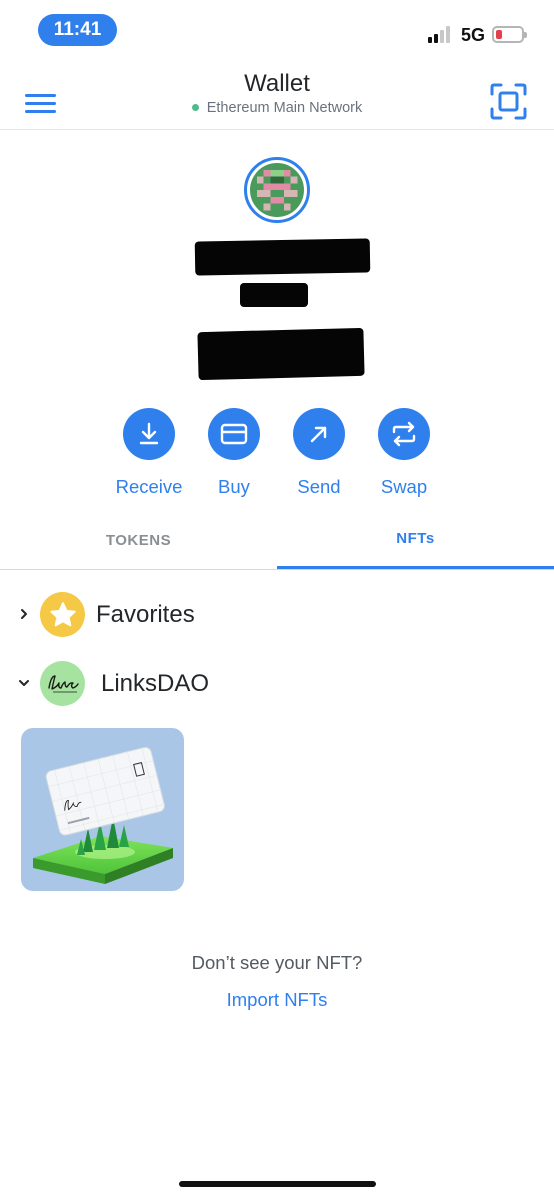 Image resolution: width=554 pixels, height=1200 pixels. Describe the element at coordinates (234, 434) in the screenshot. I see `credit-card-icon` at that location.